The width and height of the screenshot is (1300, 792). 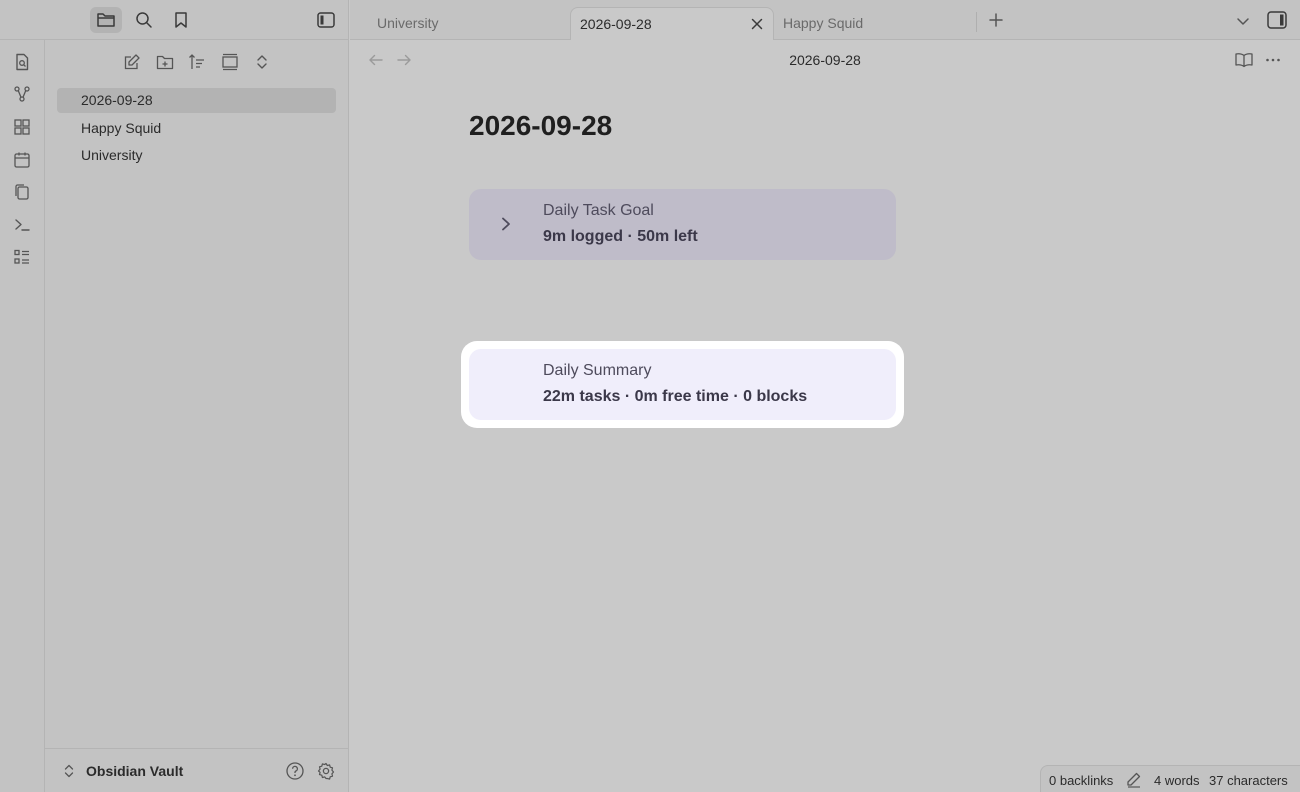 What do you see at coordinates (196, 770) in the screenshot?
I see `vault-bar: Obsidian Vault` at bounding box center [196, 770].